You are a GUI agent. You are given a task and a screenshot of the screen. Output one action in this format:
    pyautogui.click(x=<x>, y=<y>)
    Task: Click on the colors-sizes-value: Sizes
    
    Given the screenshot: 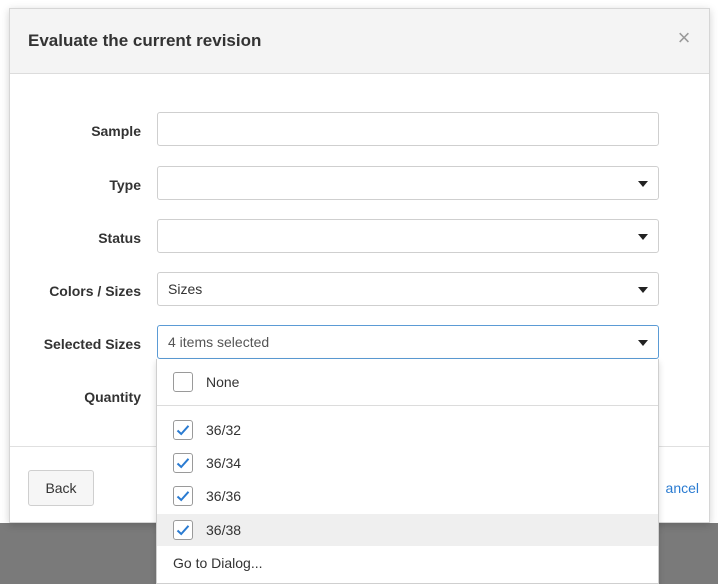 What is the action you would take?
    pyautogui.click(x=185, y=289)
    